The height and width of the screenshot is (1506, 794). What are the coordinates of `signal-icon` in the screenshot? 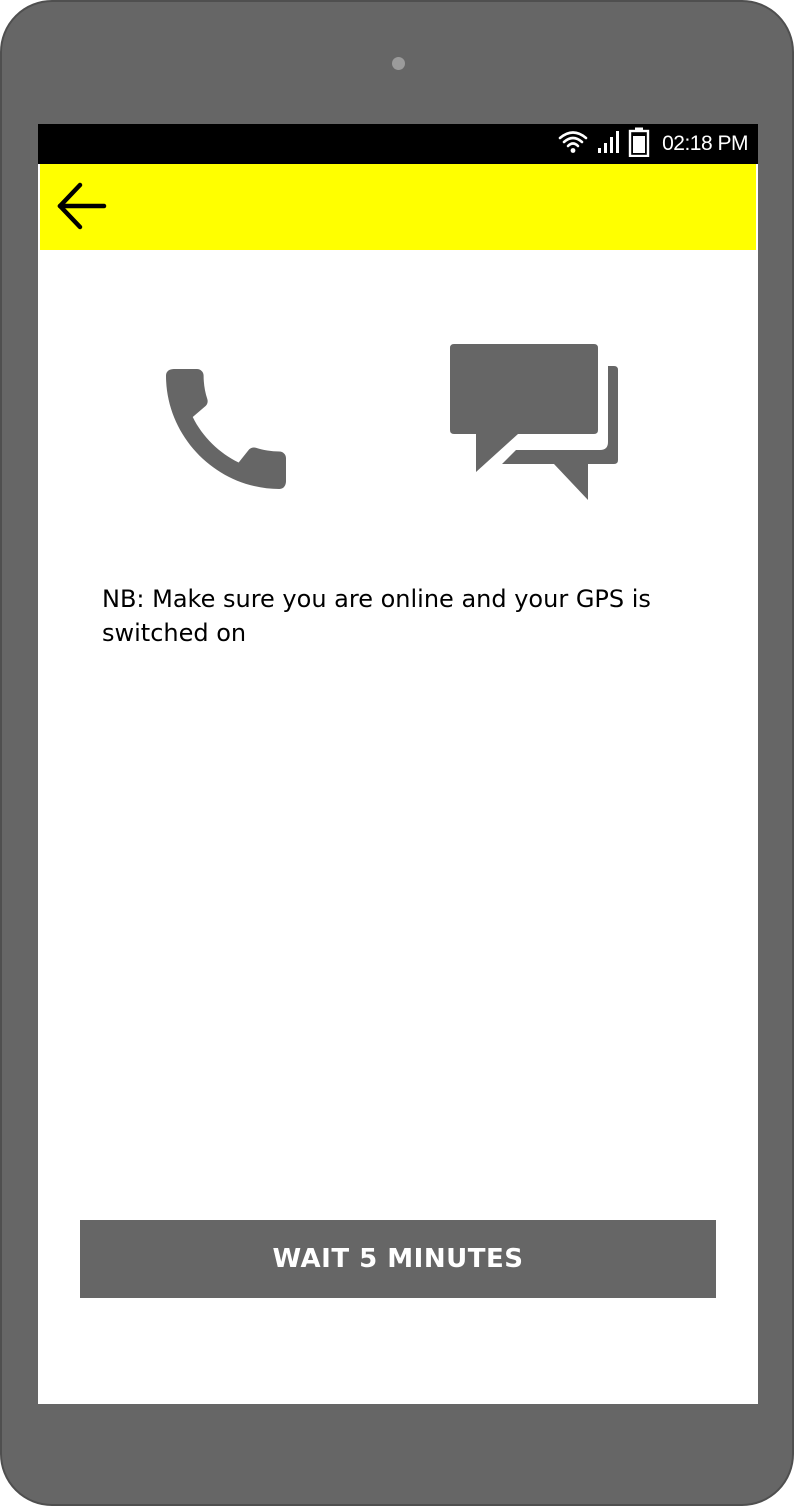 It's located at (608, 144).